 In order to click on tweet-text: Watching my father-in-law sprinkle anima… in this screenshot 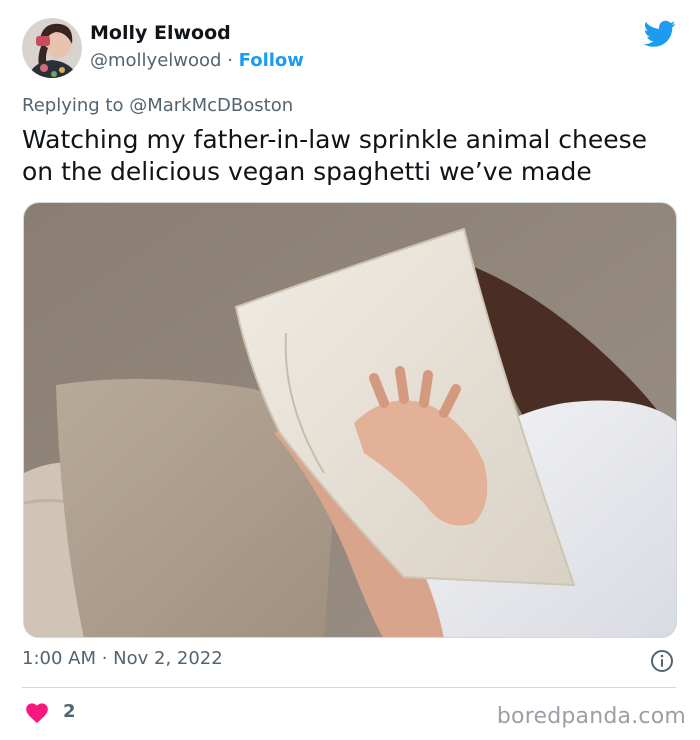, I will do `click(334, 155)`.